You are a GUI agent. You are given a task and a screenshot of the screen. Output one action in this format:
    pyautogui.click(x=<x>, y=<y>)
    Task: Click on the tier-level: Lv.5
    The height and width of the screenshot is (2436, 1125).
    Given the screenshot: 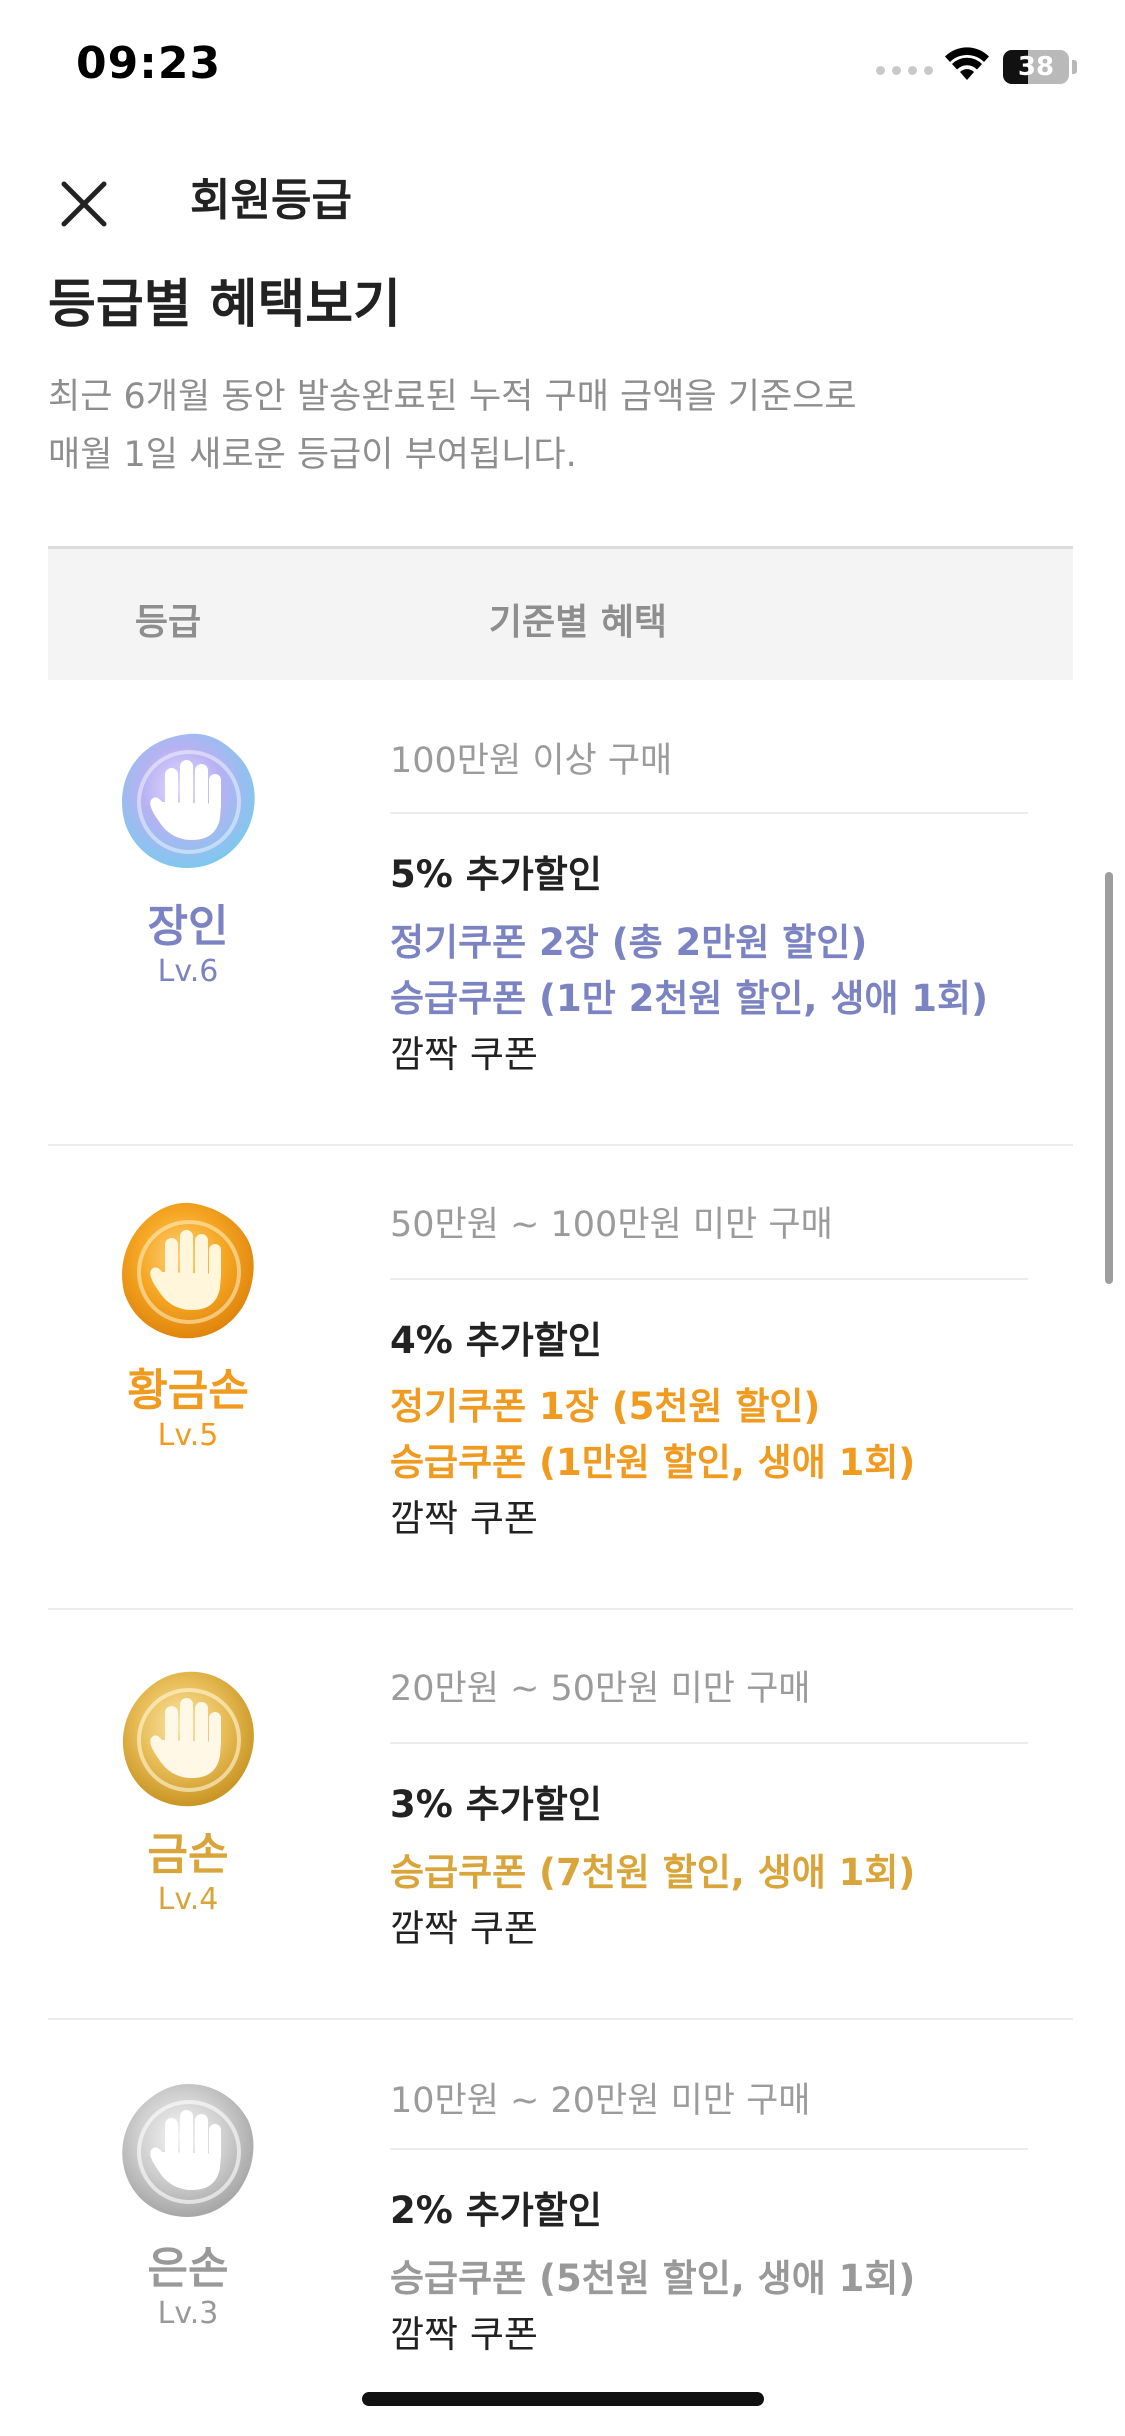 What is the action you would take?
    pyautogui.click(x=188, y=1435)
    